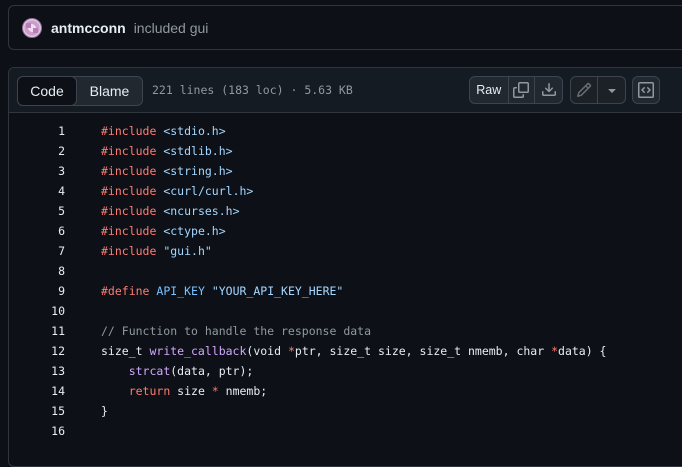 This screenshot has height=467, width=682. I want to click on download-raw-button, so click(548, 90).